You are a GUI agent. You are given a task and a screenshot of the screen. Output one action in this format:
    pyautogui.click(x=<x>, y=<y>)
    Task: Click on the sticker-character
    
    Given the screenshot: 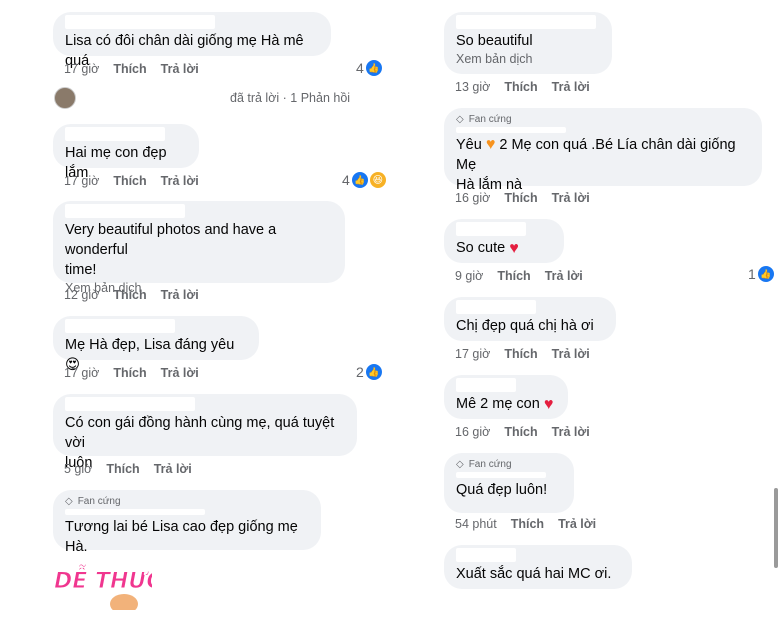 What is the action you would take?
    pyautogui.click(x=124, y=604)
    